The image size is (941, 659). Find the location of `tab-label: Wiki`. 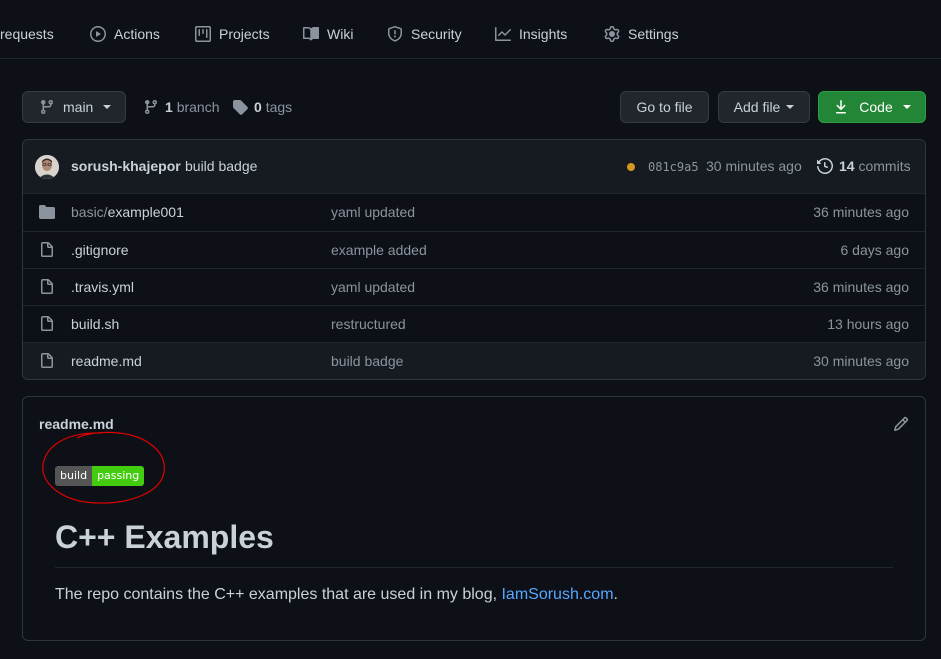

tab-label: Wiki is located at coordinates (340, 34).